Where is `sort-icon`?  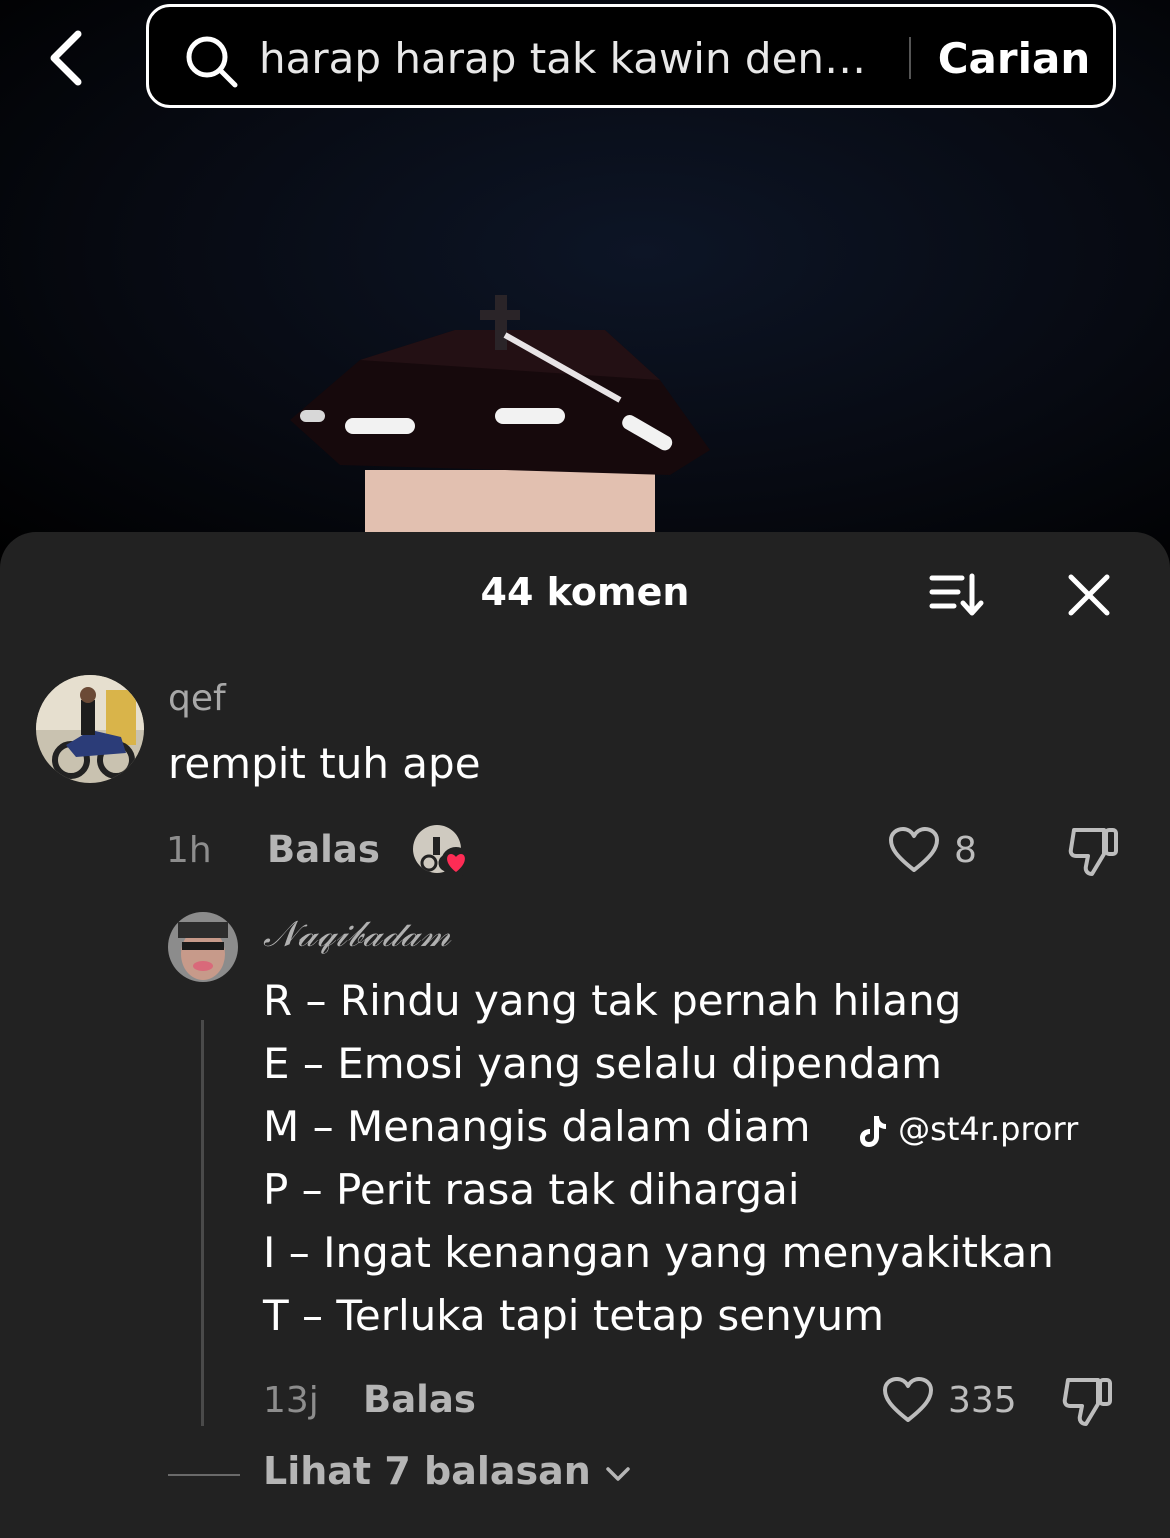
sort-icon is located at coordinates (956, 594).